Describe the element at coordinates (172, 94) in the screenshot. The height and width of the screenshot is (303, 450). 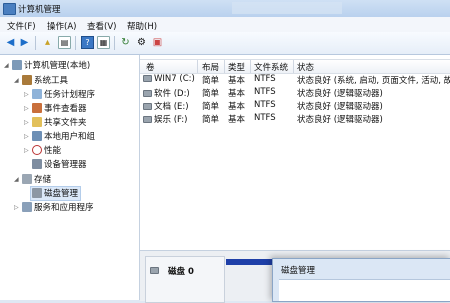
I see `volume-name: 软件 (D:)` at that location.